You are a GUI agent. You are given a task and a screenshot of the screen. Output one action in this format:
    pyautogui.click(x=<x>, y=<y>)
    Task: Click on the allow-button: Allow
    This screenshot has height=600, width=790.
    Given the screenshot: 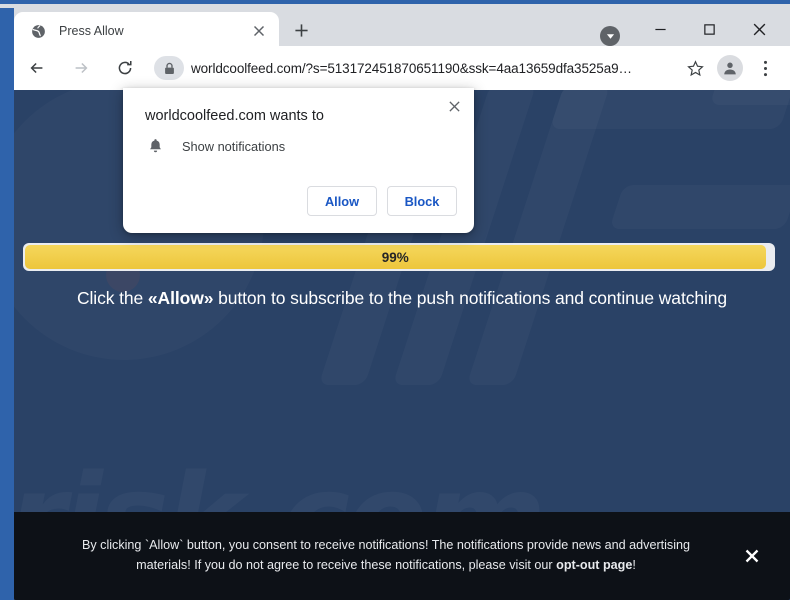 What is the action you would take?
    pyautogui.click(x=342, y=201)
    